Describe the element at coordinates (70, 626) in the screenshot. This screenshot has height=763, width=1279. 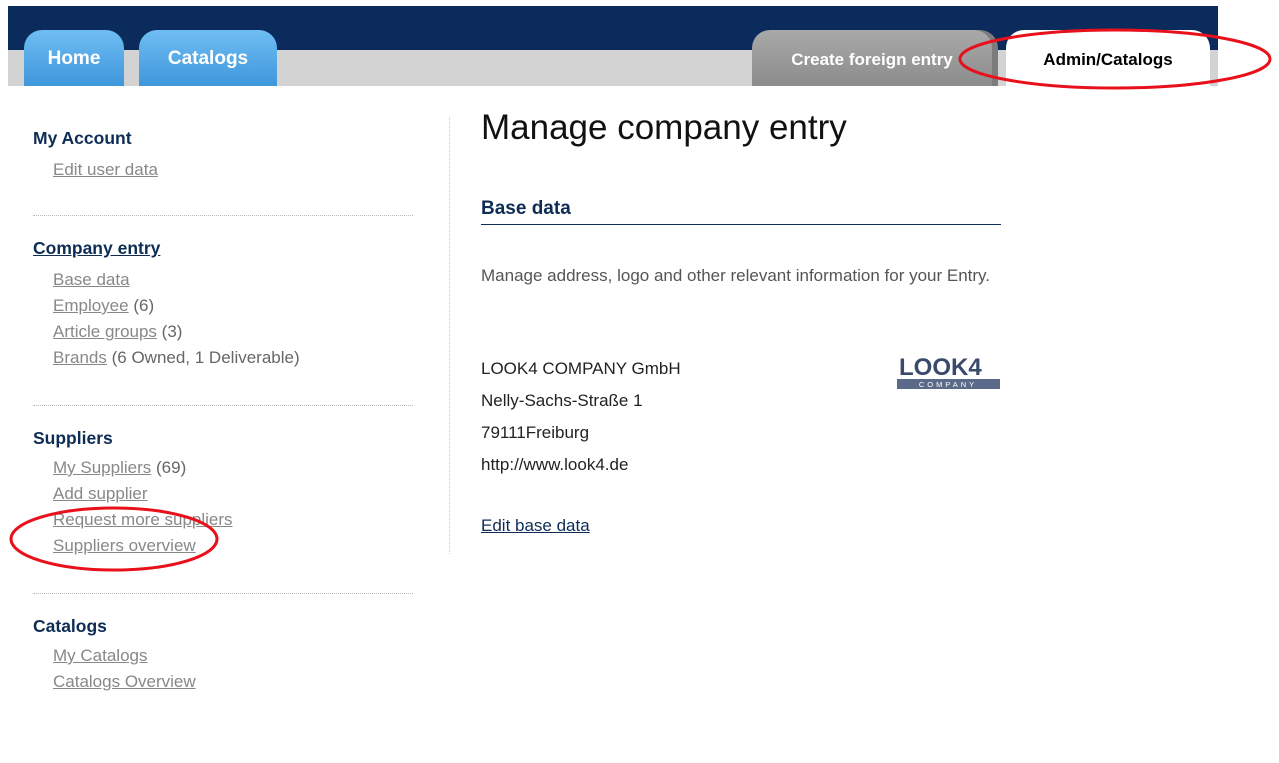
I see `catalogs-title: Catalogs` at that location.